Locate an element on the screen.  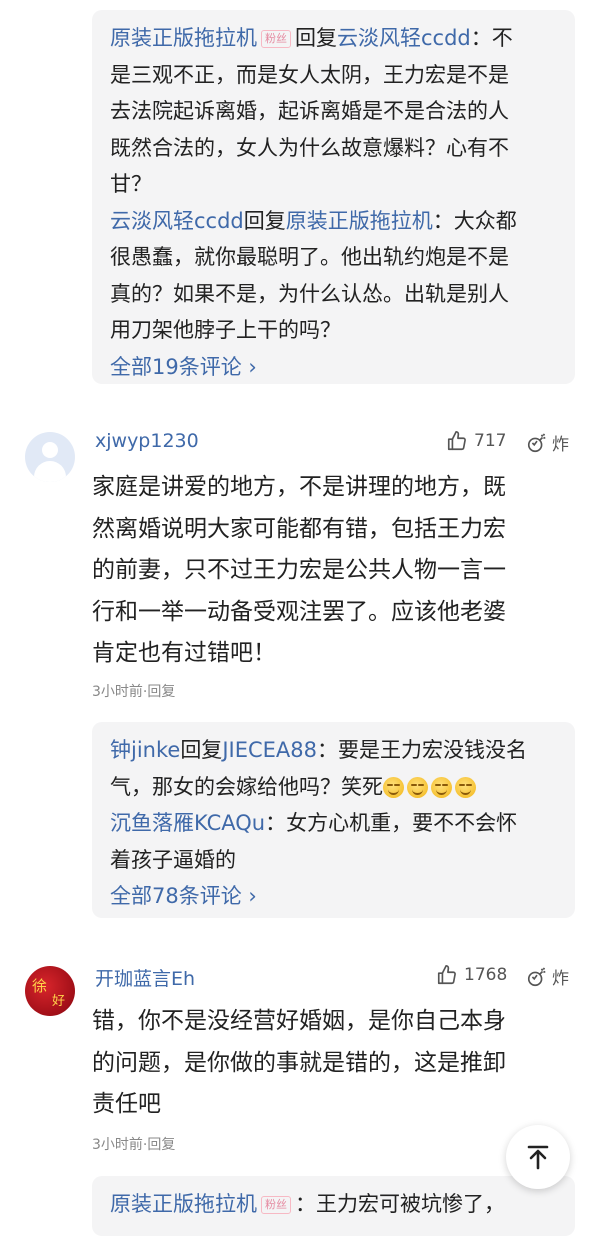
arrow-up-icon is located at coordinates (538, 1157).